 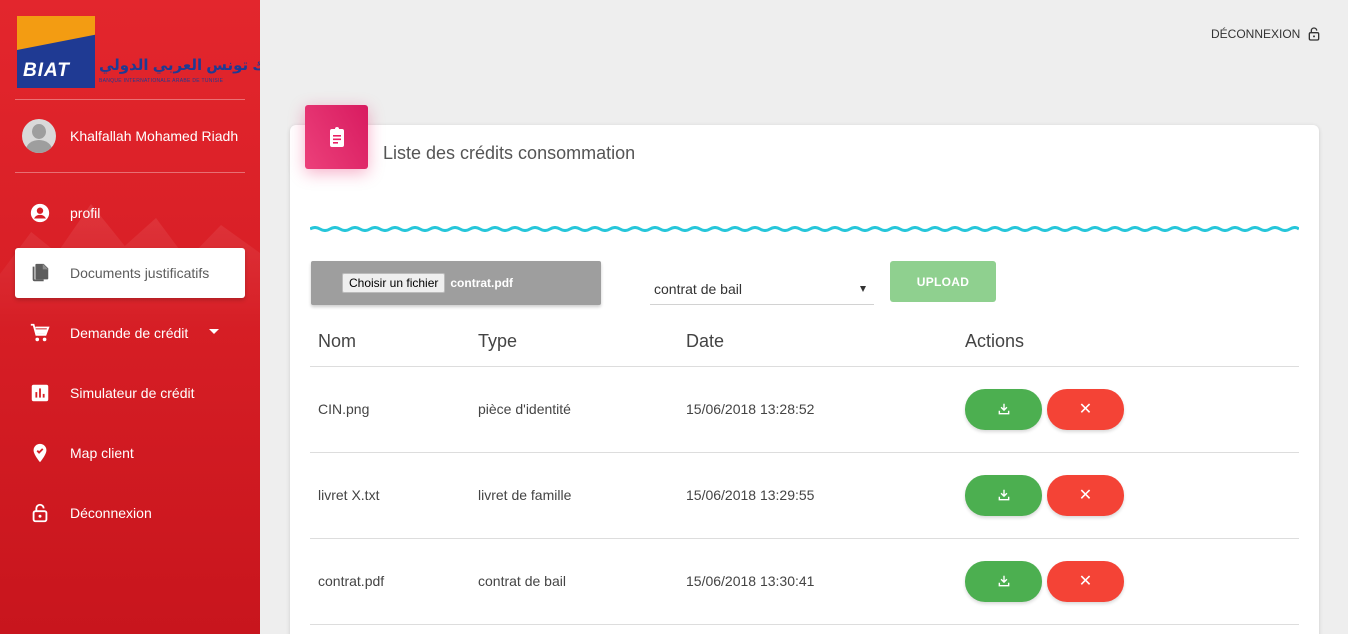 What do you see at coordinates (161, 81) in the screenshot?
I see `logo-subtitle: BANQUE INTERNATIONALE ARABE DE TUNISIE` at bounding box center [161, 81].